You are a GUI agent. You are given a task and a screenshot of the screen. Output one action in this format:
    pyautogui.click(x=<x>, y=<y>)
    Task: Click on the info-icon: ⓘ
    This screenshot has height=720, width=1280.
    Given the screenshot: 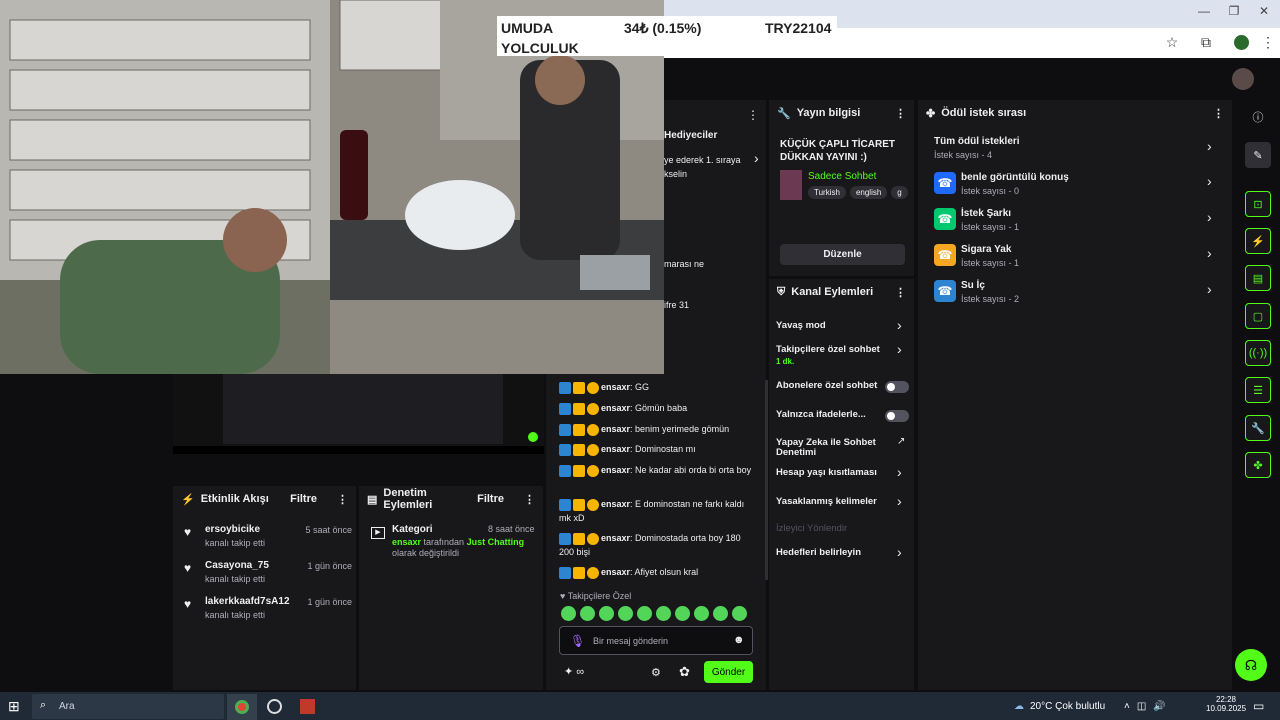 What is the action you would take?
    pyautogui.click(x=1258, y=117)
    